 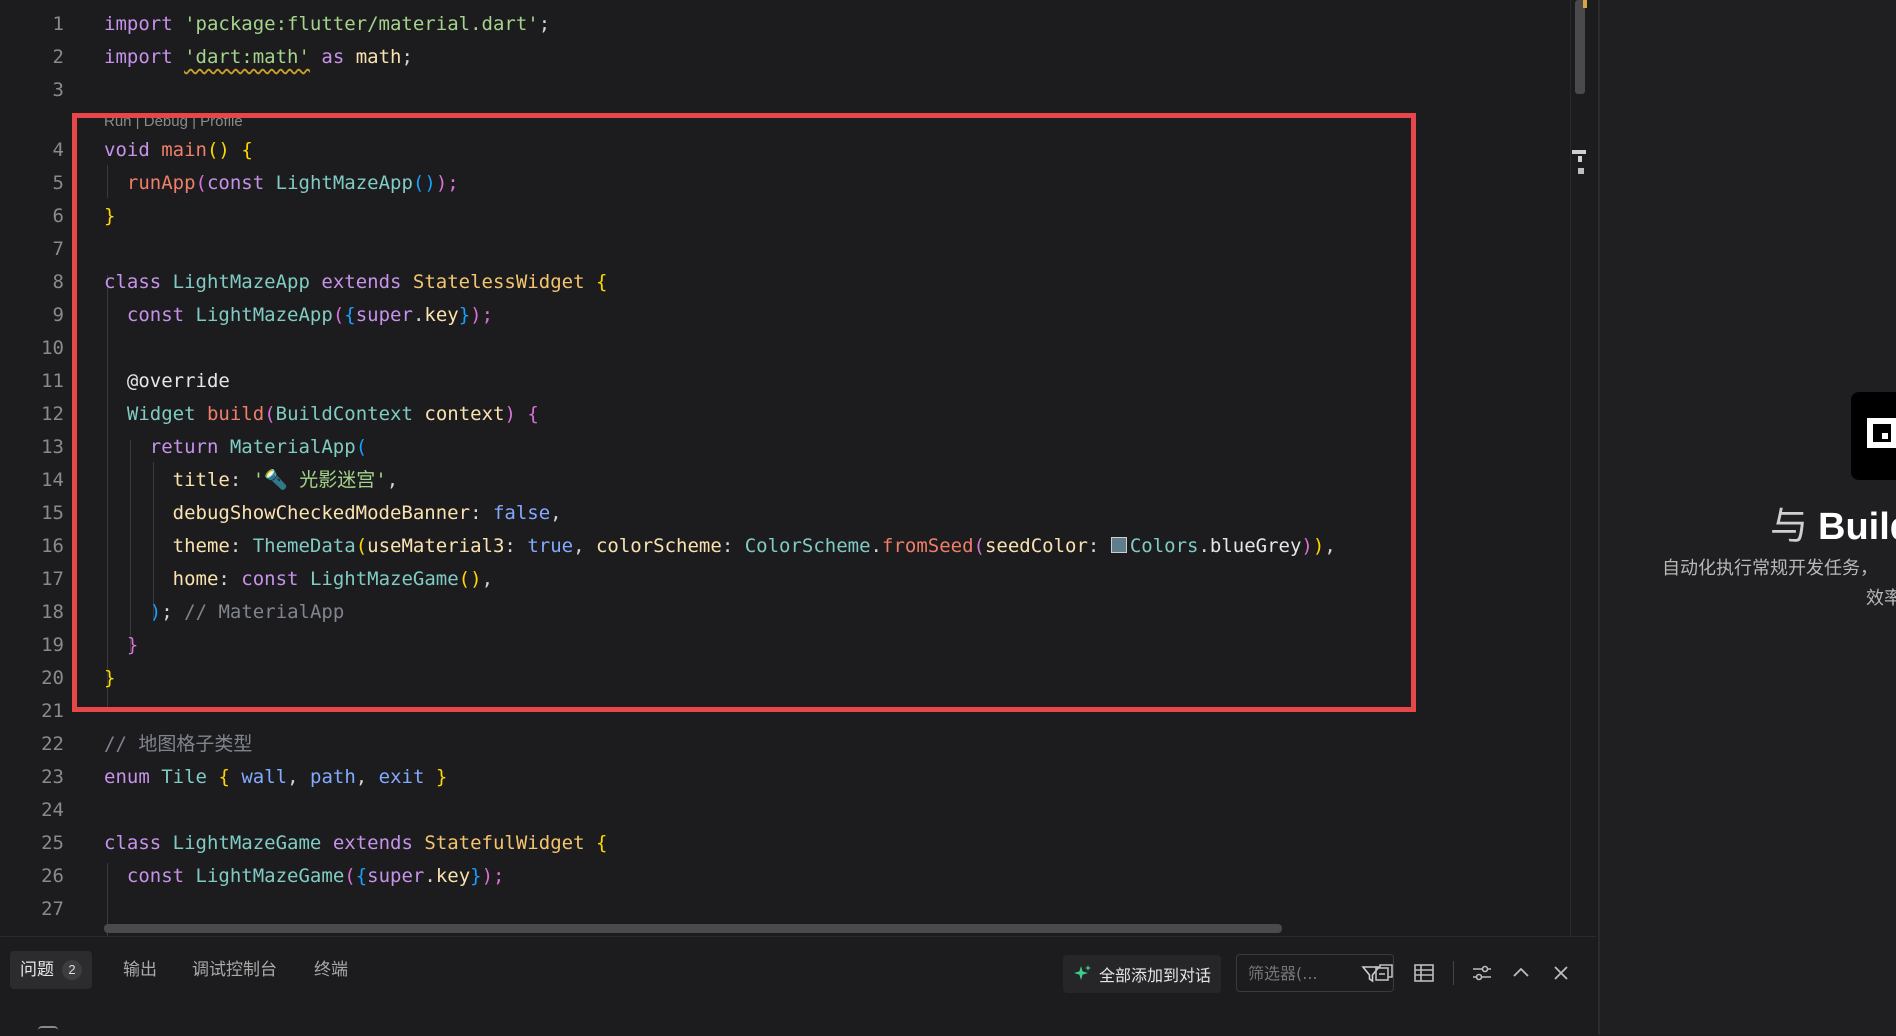 I want to click on line-number: 27, so click(x=52, y=909).